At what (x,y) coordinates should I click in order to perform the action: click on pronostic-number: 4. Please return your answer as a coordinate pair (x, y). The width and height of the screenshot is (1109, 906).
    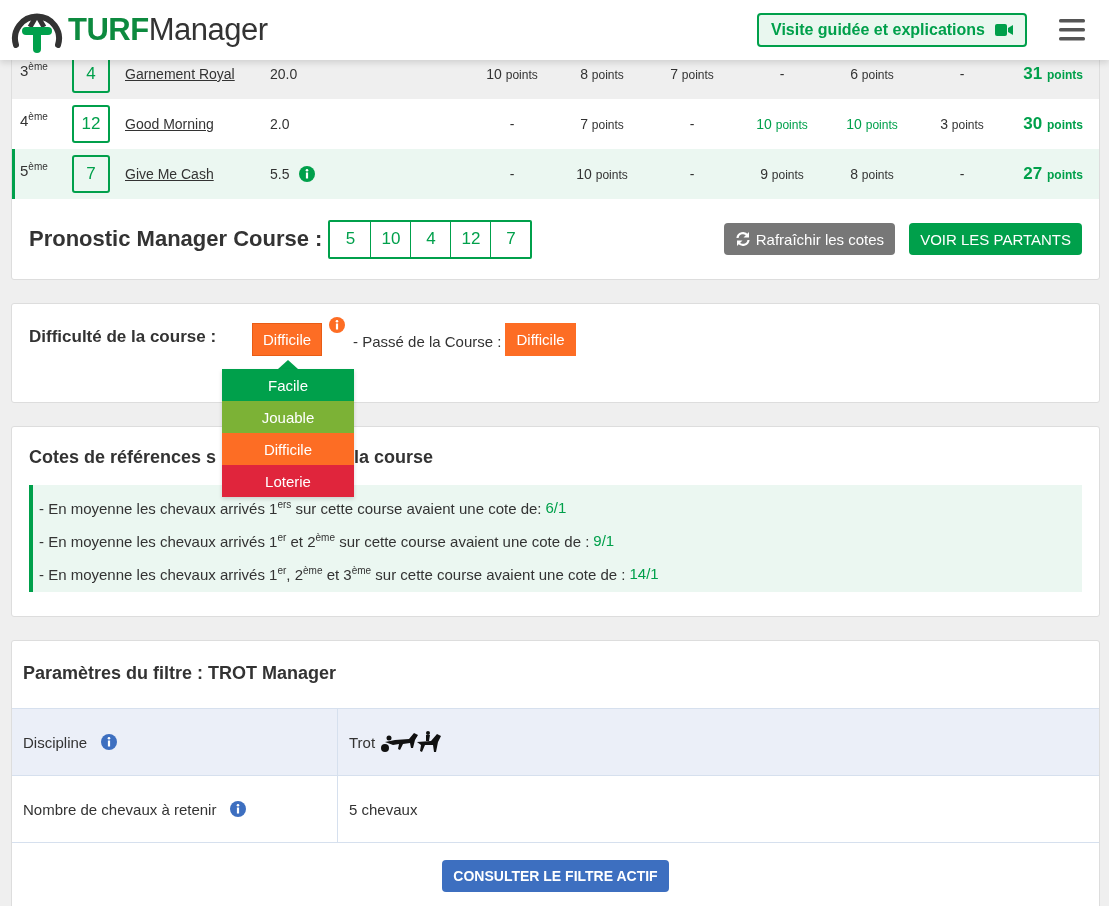
    Looking at the image, I should click on (430, 239).